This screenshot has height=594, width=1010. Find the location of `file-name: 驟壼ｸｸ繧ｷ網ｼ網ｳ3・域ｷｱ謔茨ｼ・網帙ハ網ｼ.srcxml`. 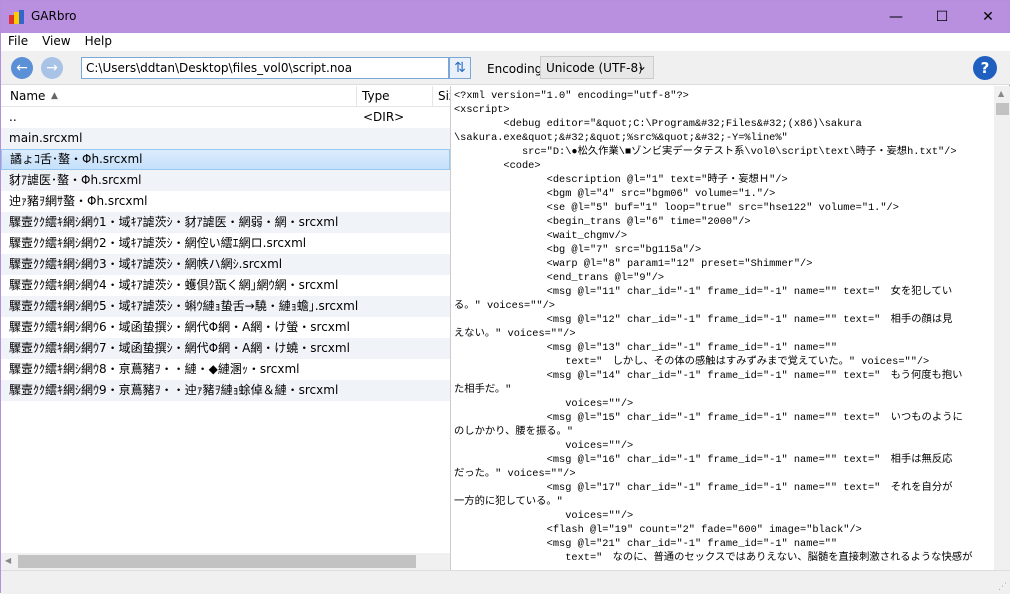

file-name: 驟壼ｸｸ繧ｷ網ｼ網ｳ3・域ｷｱ謔茨ｼ・網帙ハ網ｼ.srcxml is located at coordinates (146, 264).